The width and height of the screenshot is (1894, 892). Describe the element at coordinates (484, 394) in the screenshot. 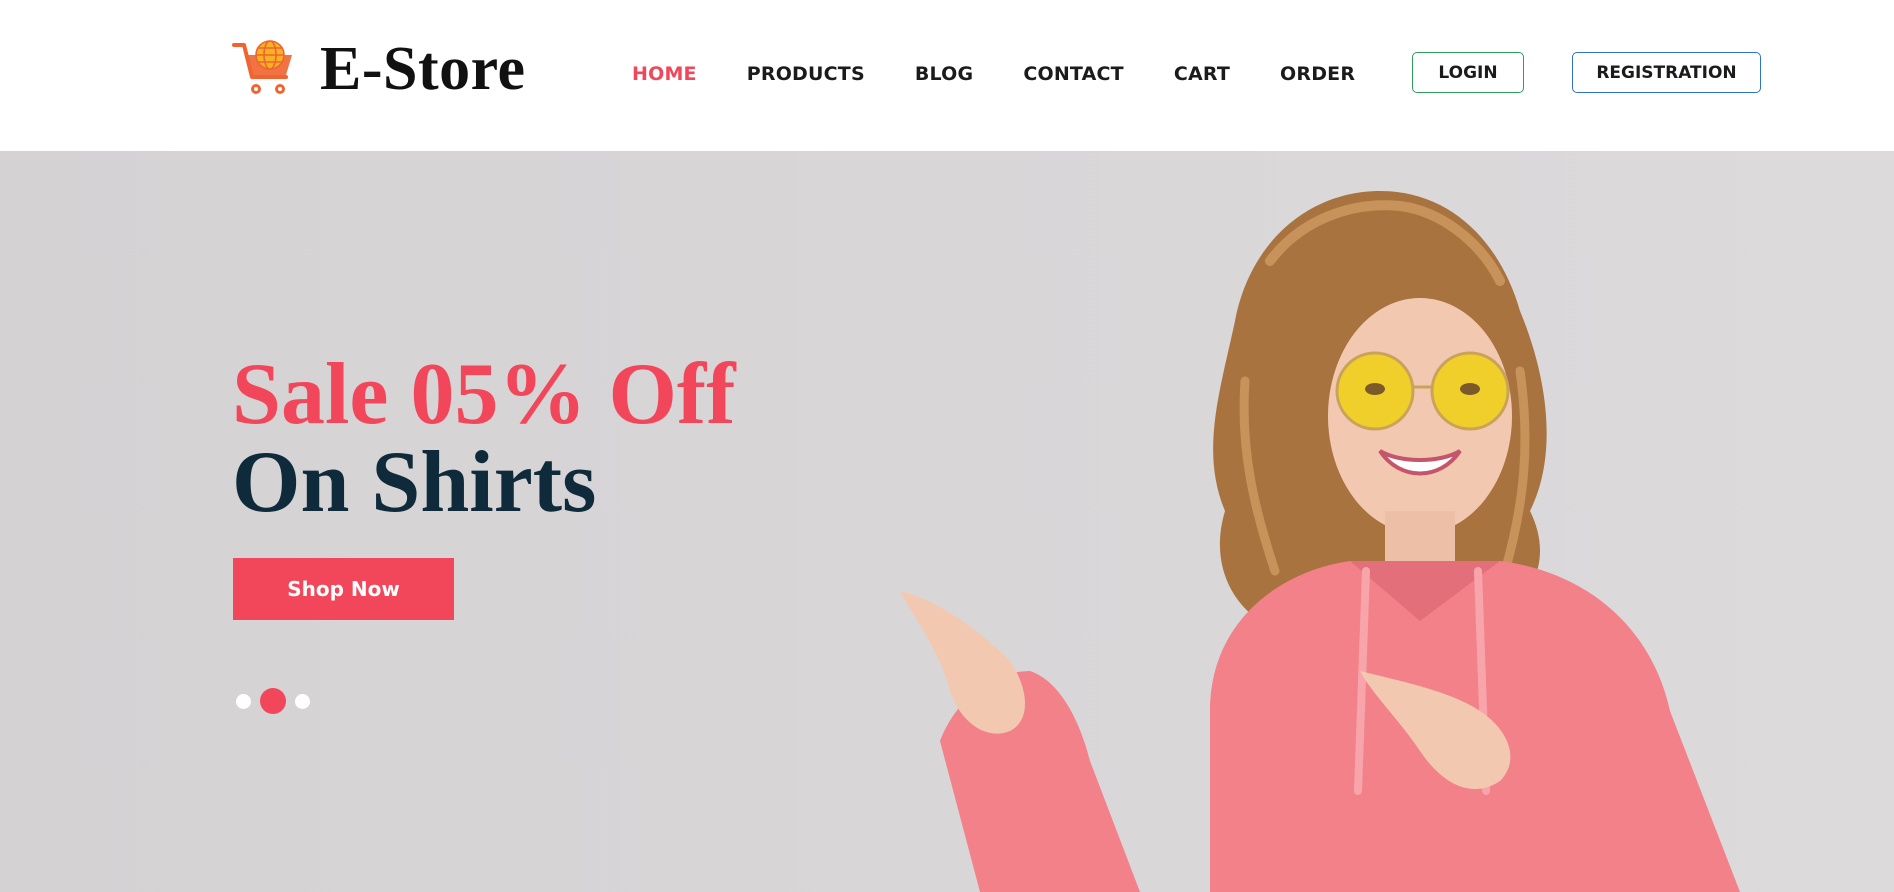

I see `hero-headline-sale: Sale 05% Off` at that location.